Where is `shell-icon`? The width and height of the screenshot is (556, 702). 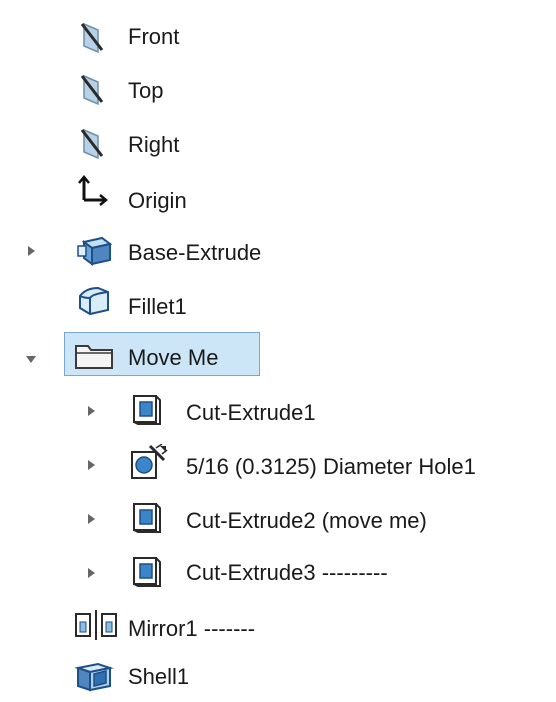
shell-icon is located at coordinates (93, 675).